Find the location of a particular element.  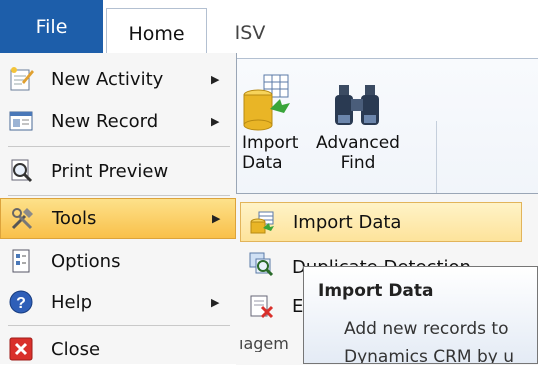

ribbon-group-label: iagem is located at coordinates (264, 346).